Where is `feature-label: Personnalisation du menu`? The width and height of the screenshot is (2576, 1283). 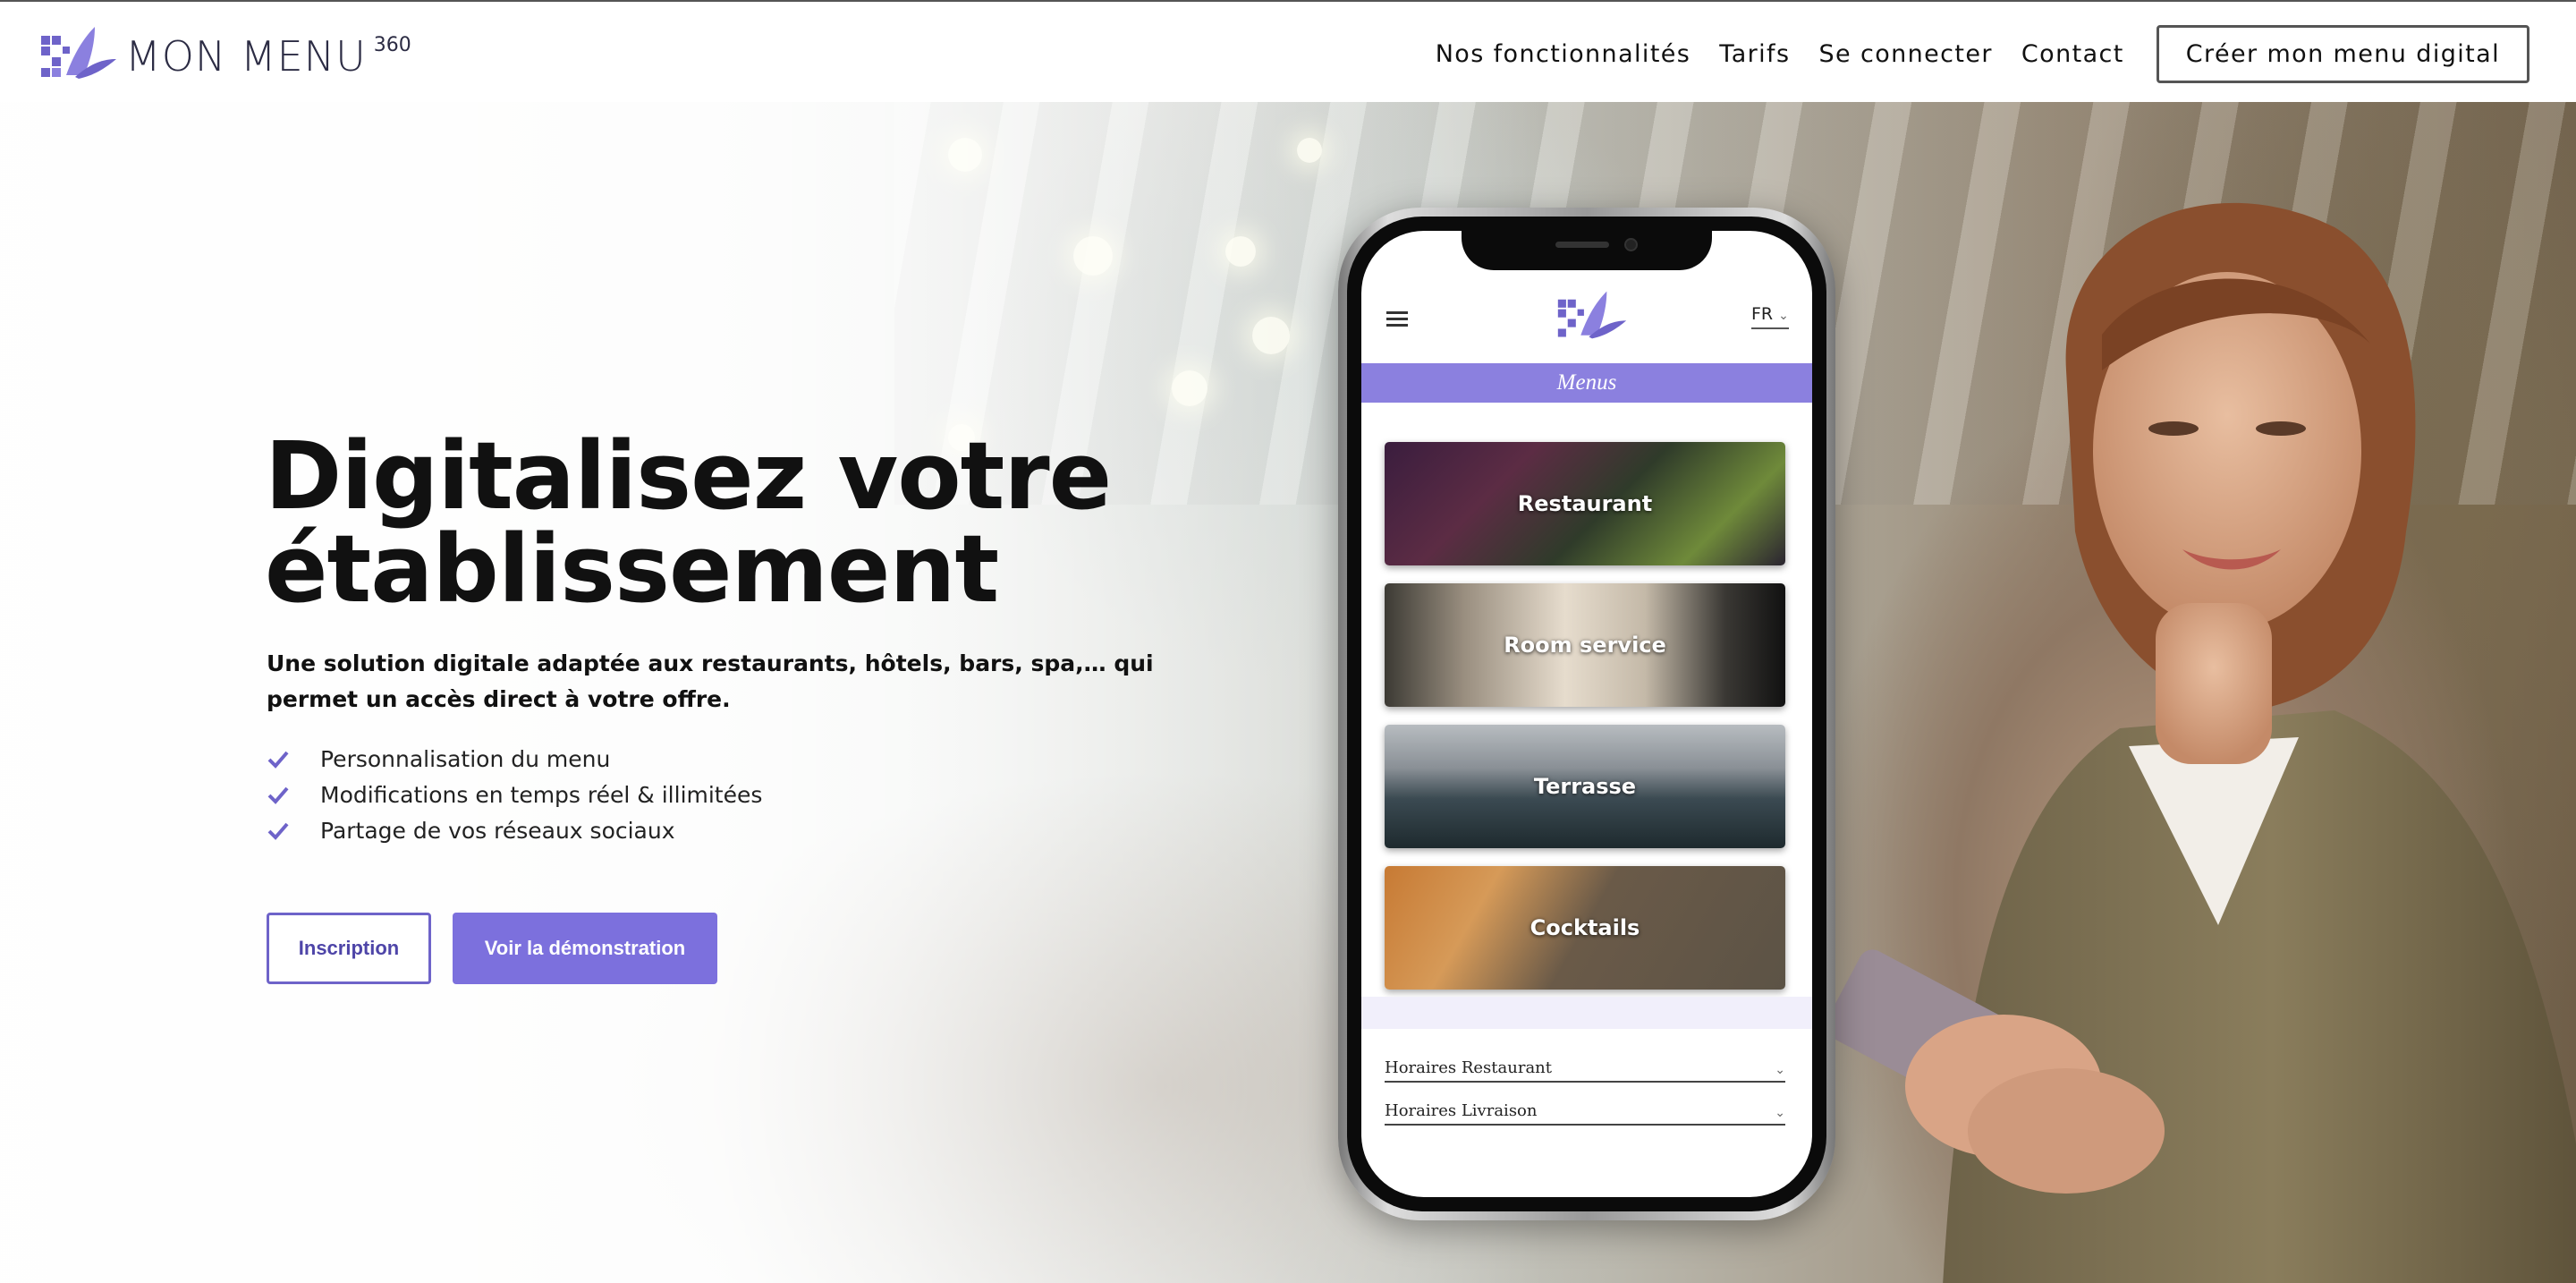
feature-label: Personnalisation du menu is located at coordinates (465, 758).